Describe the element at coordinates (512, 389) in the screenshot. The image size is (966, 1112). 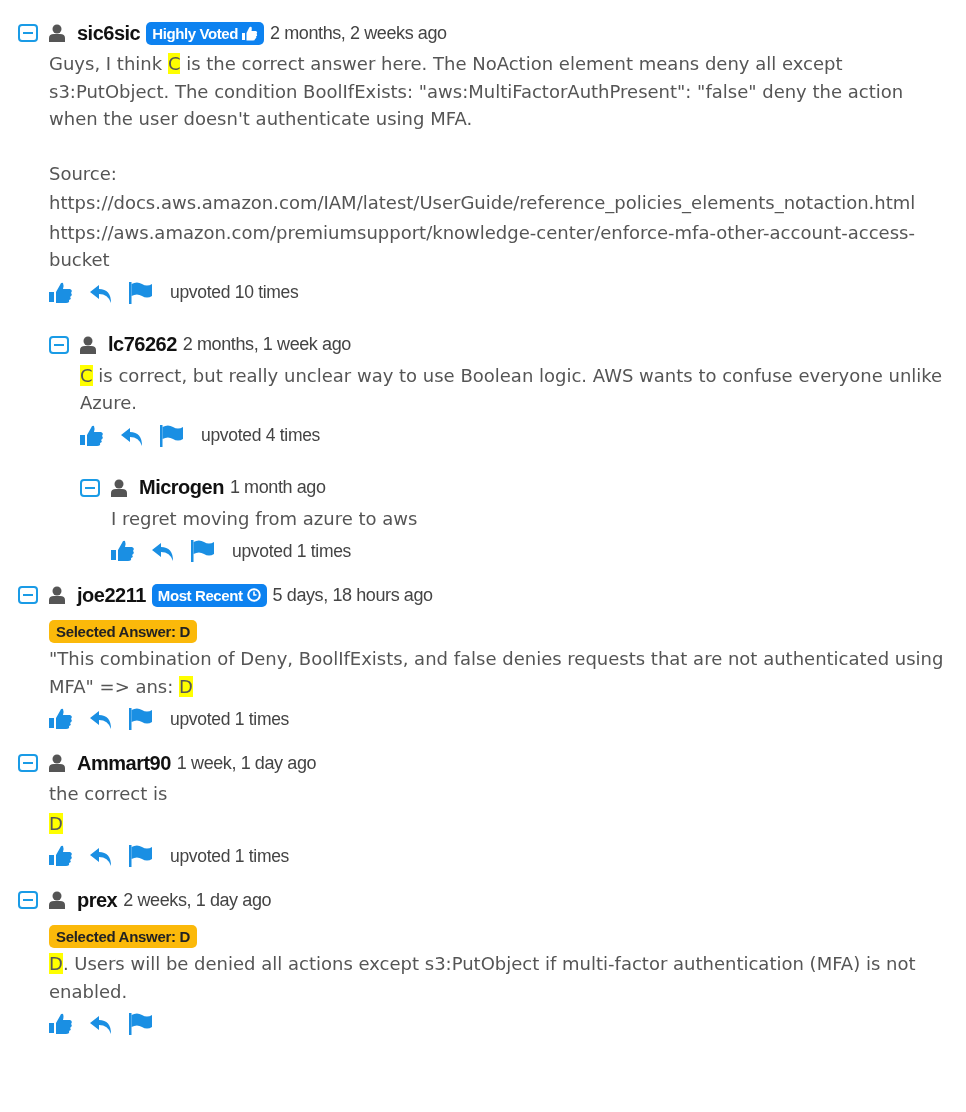
I see `comment-text: C is correct, but really unclear way to use Boolean logic. AWS wants to confuse everyone unlike Azure.` at that location.